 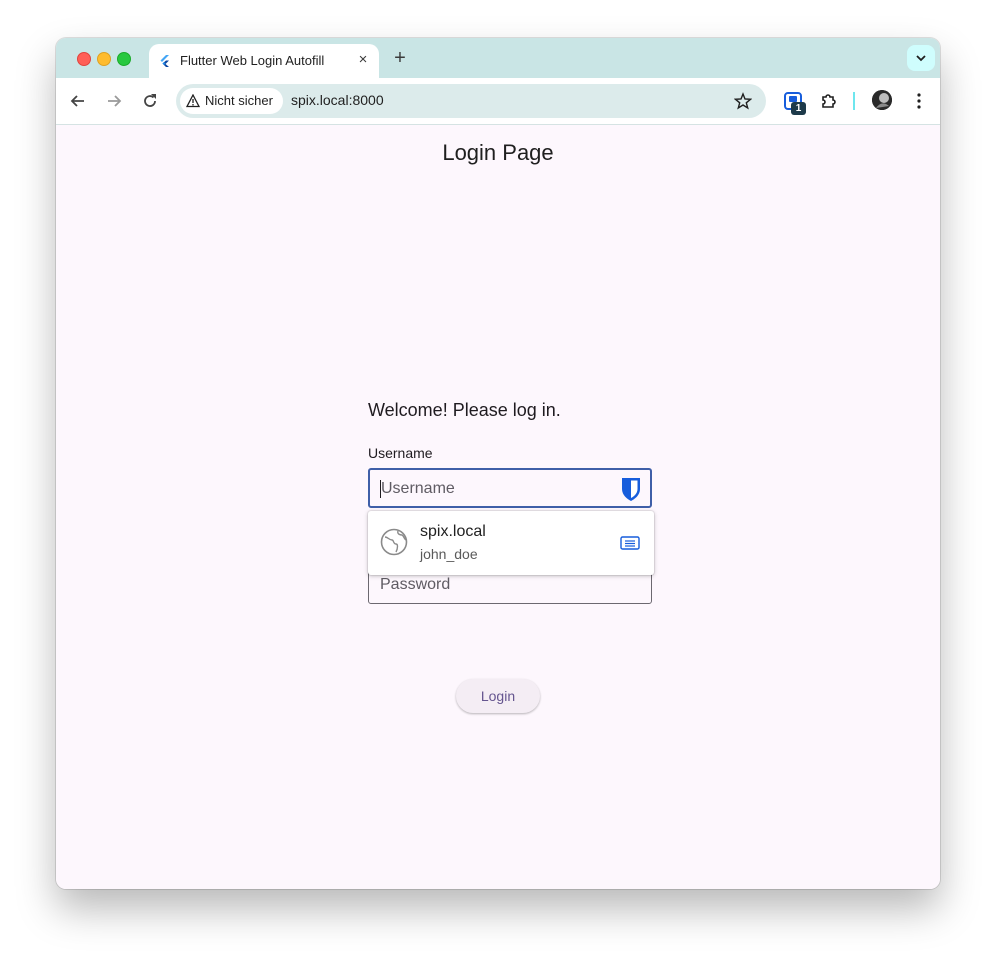 I want to click on tab-close-icon: ×, so click(x=363, y=60).